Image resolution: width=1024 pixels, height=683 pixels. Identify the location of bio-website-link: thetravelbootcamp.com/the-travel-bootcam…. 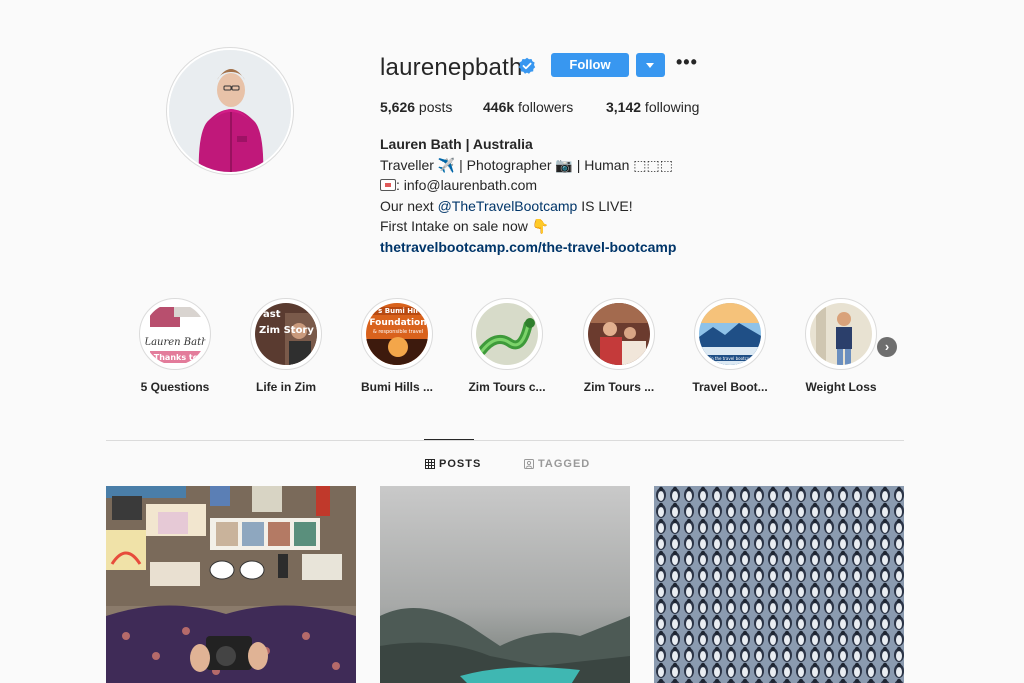
(528, 247).